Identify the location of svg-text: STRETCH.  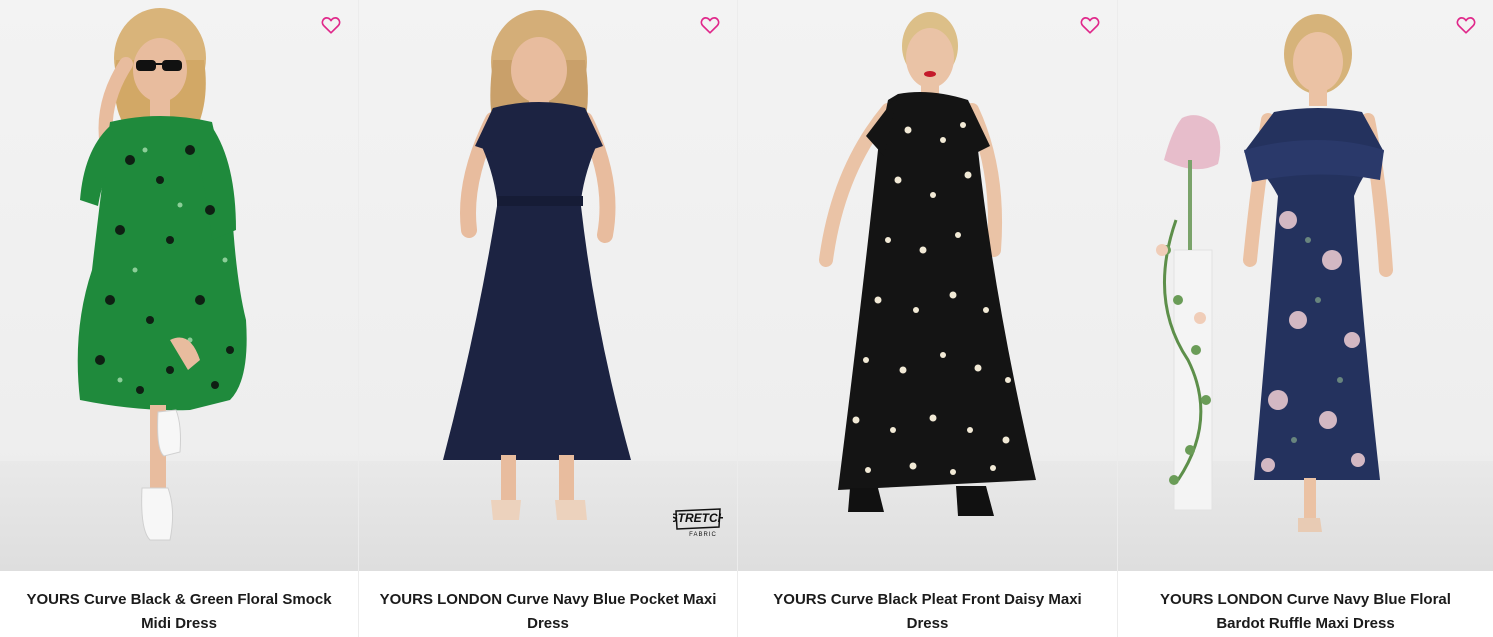
(698, 518).